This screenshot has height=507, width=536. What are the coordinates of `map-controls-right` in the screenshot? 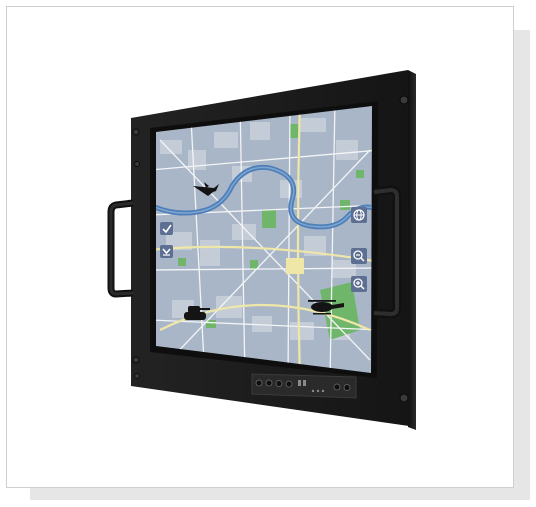 It's located at (359, 249).